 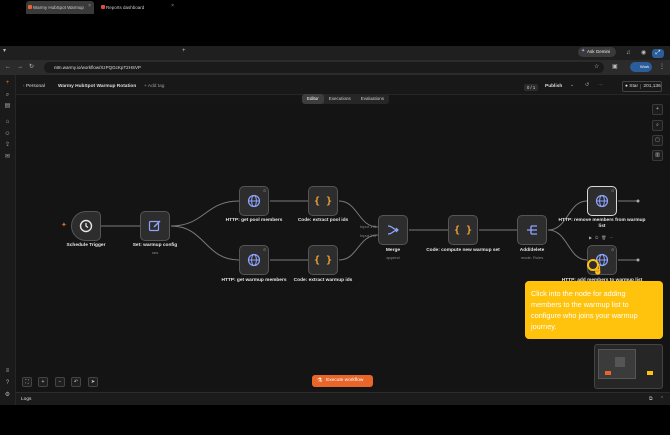 I want to click on node-set-warmup-config, so click(x=155, y=226).